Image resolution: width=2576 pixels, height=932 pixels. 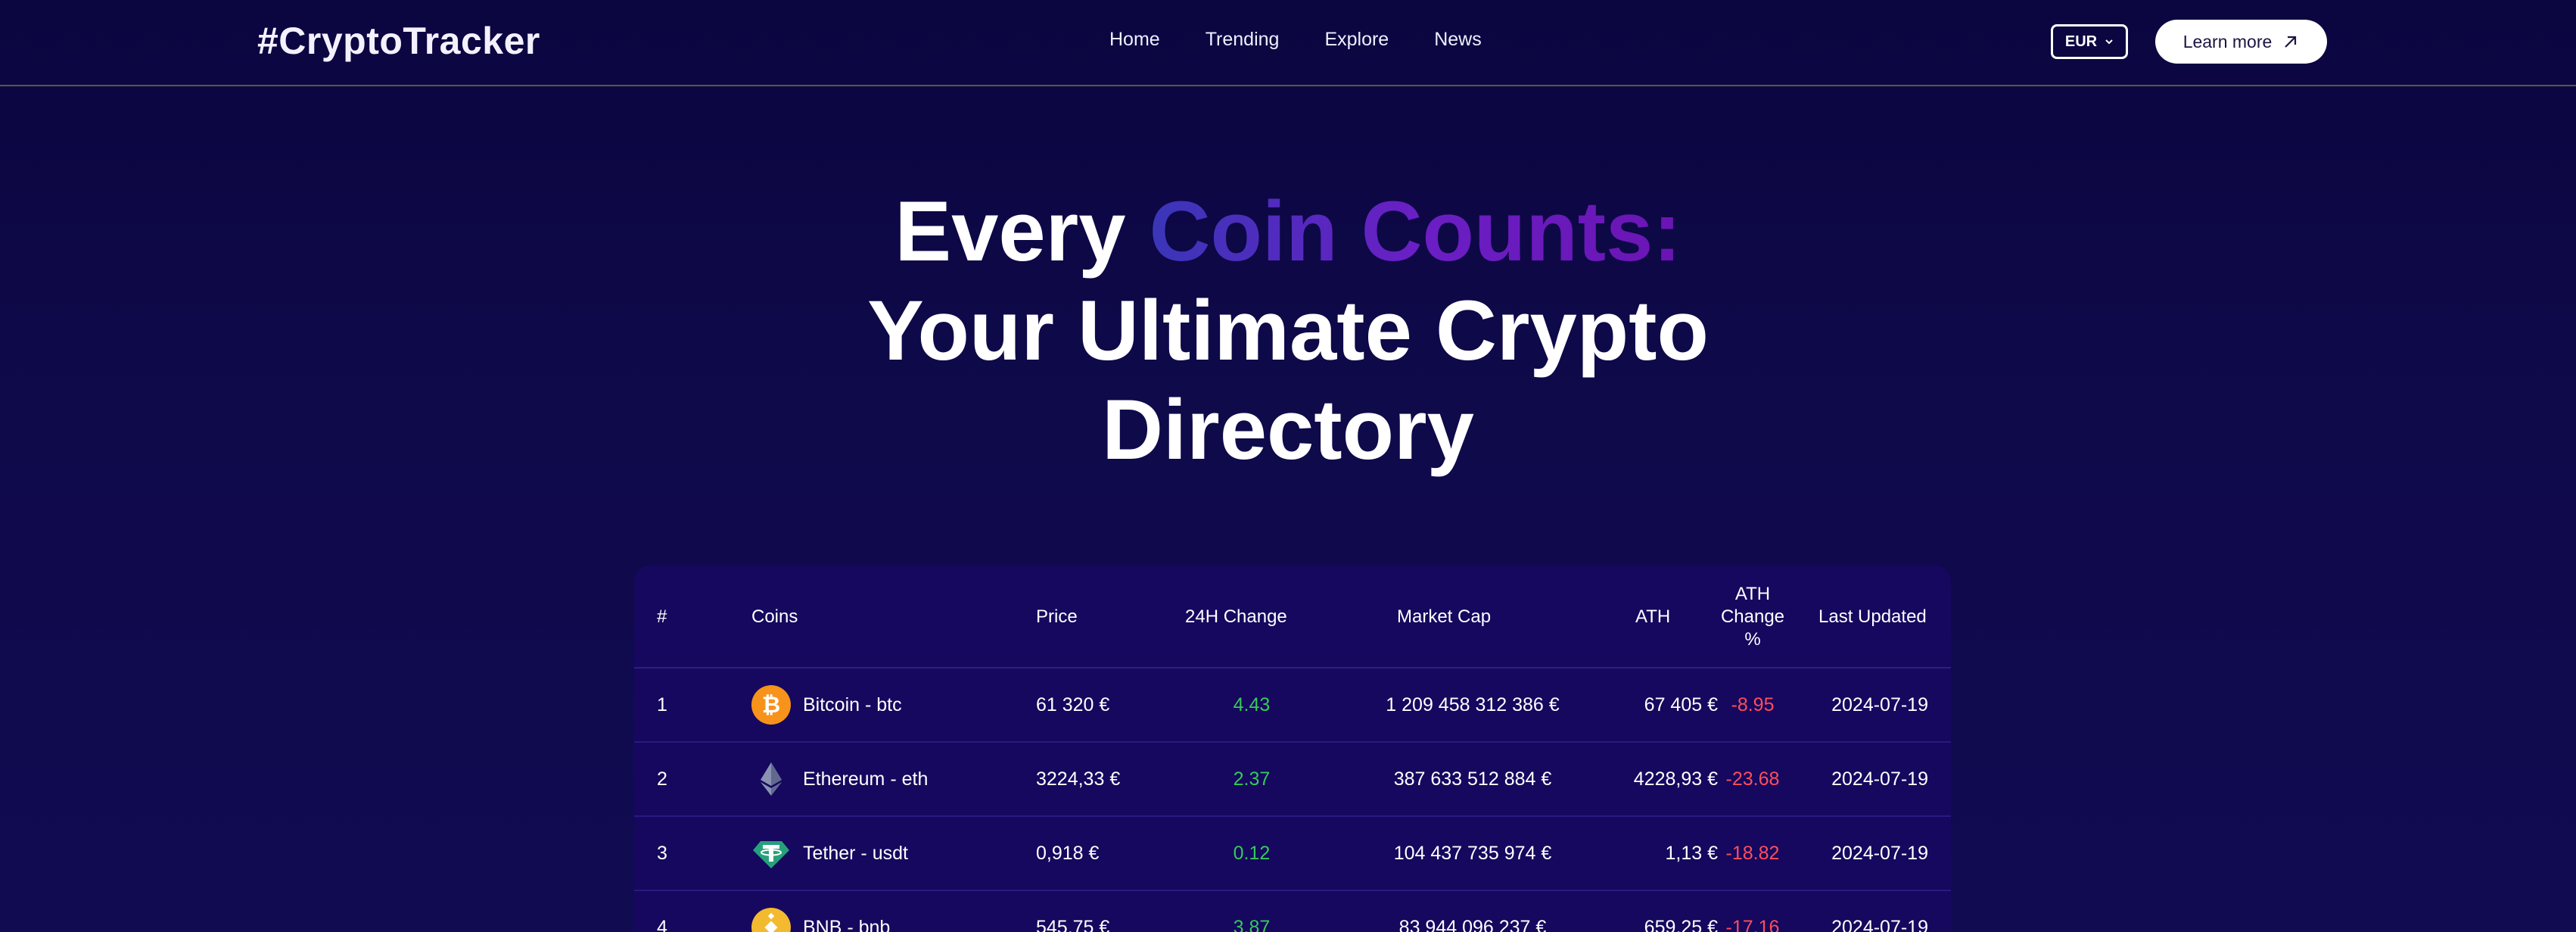 I want to click on hero-line-2: Your Ultimate Crypto, so click(x=1288, y=330).